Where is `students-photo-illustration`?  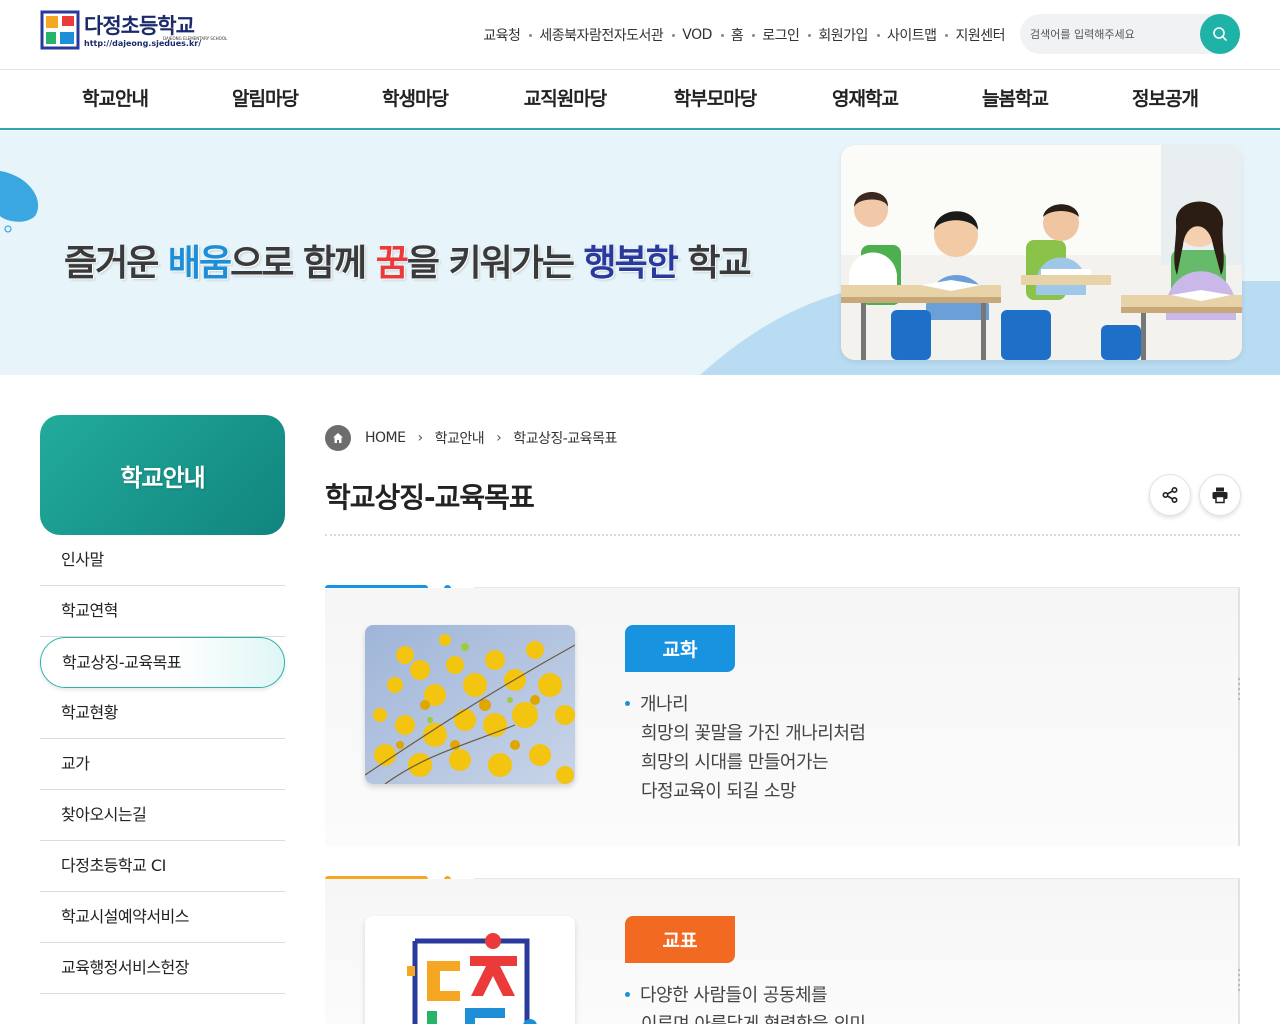
students-photo-illustration is located at coordinates (1041, 252).